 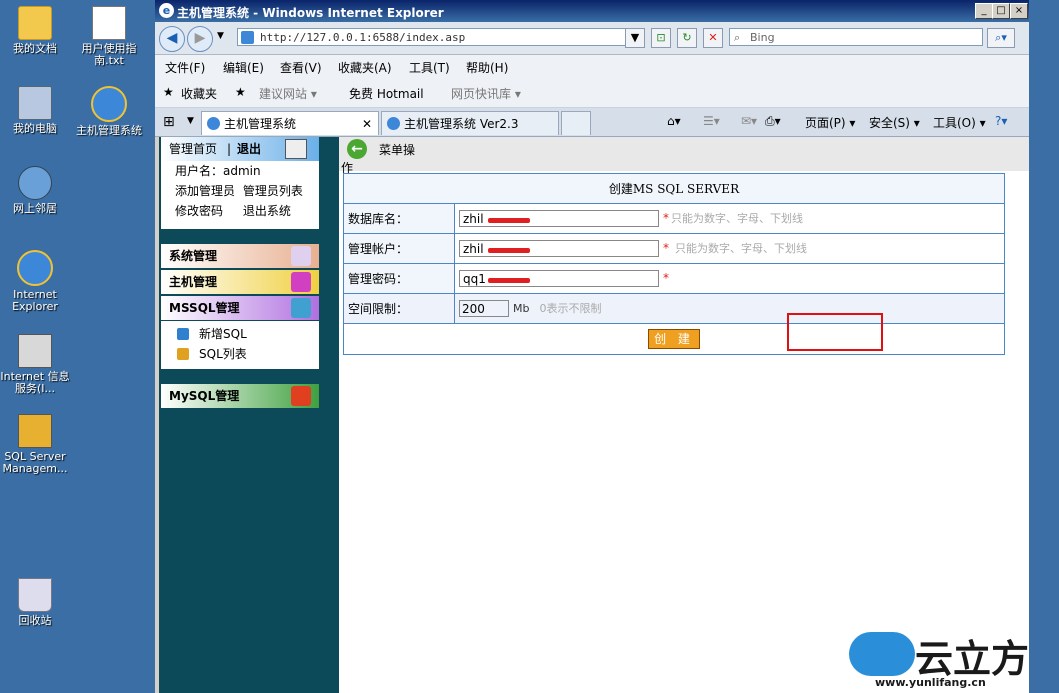 I want to click on feeds-icon: ☰▾, so click(x=711, y=121).